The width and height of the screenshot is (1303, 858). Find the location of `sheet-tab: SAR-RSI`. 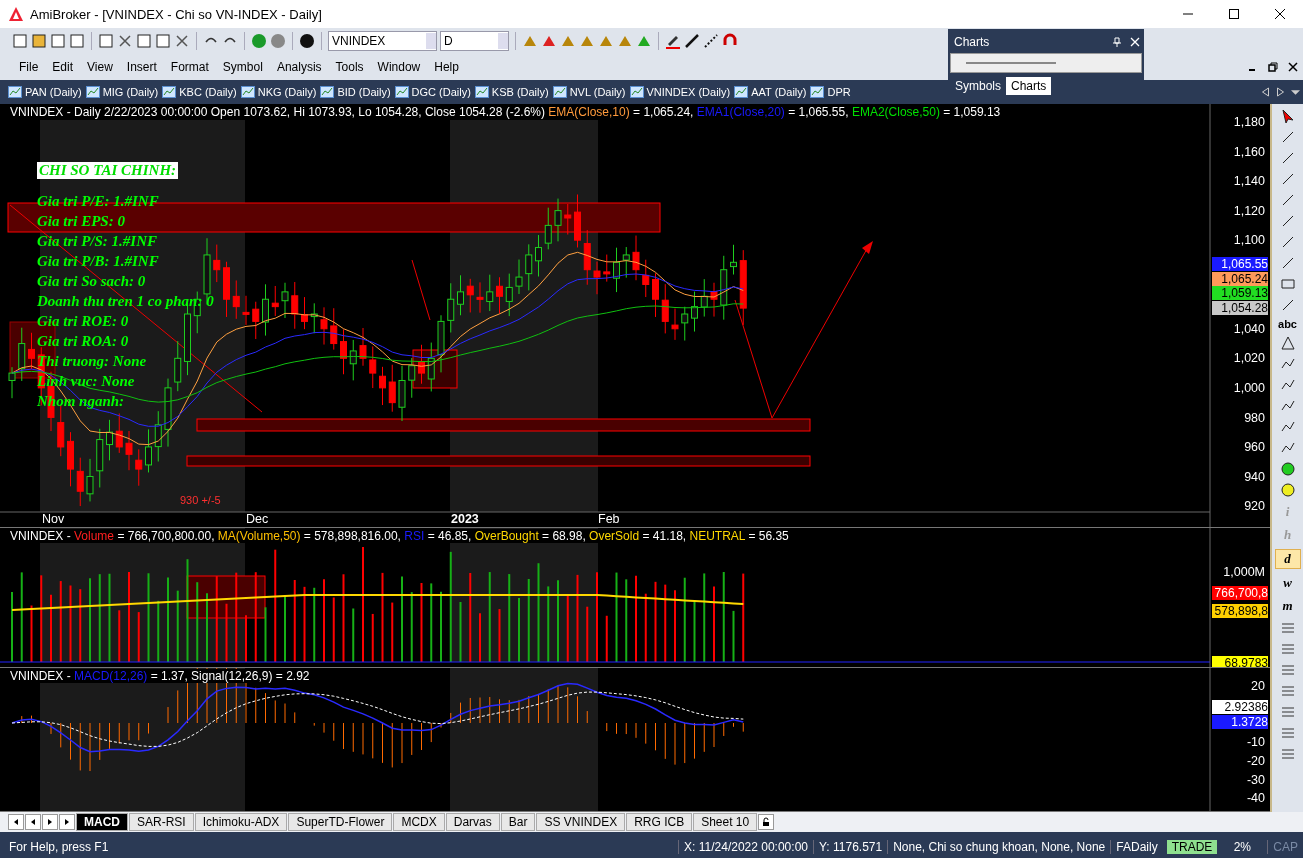

sheet-tab: SAR-RSI is located at coordinates (161, 822).